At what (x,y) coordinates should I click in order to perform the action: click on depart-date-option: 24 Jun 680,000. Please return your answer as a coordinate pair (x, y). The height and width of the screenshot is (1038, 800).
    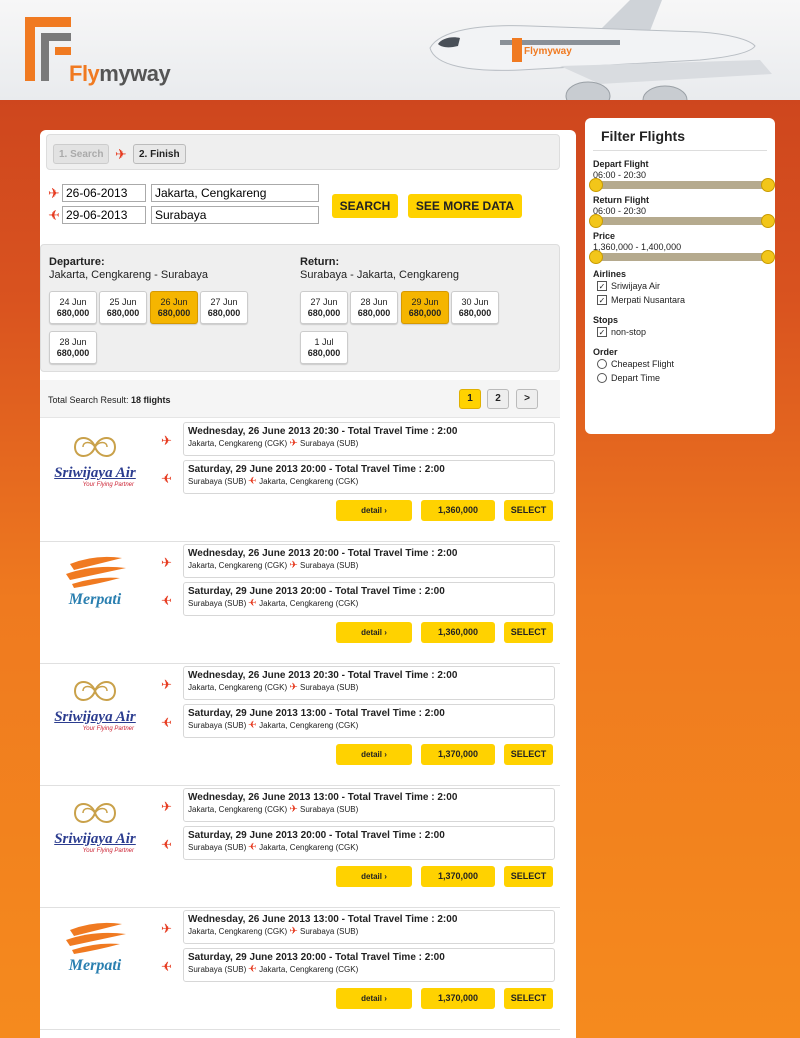
    Looking at the image, I should click on (73, 307).